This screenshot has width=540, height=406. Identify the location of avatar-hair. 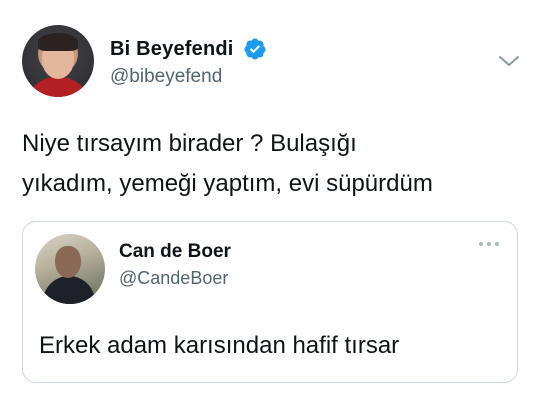
(58, 42).